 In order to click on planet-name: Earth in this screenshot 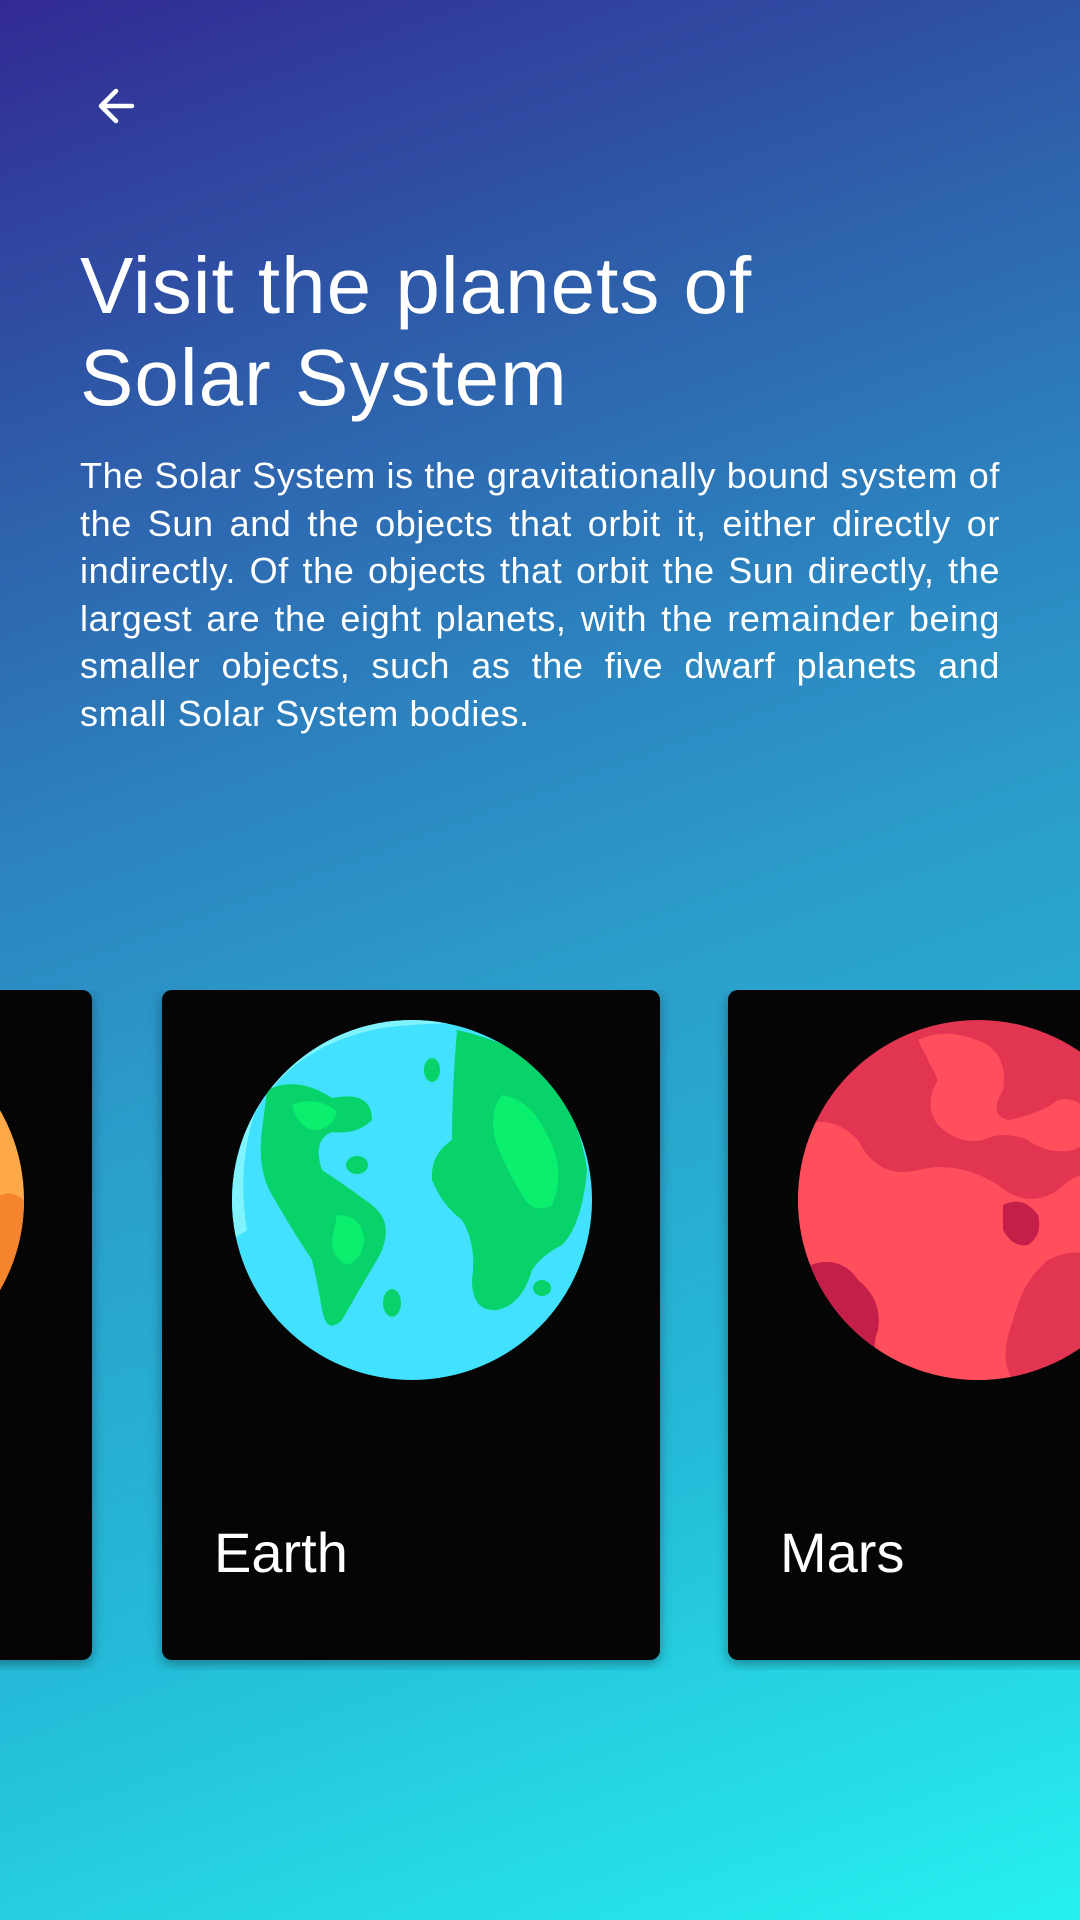, I will do `click(281, 1552)`.